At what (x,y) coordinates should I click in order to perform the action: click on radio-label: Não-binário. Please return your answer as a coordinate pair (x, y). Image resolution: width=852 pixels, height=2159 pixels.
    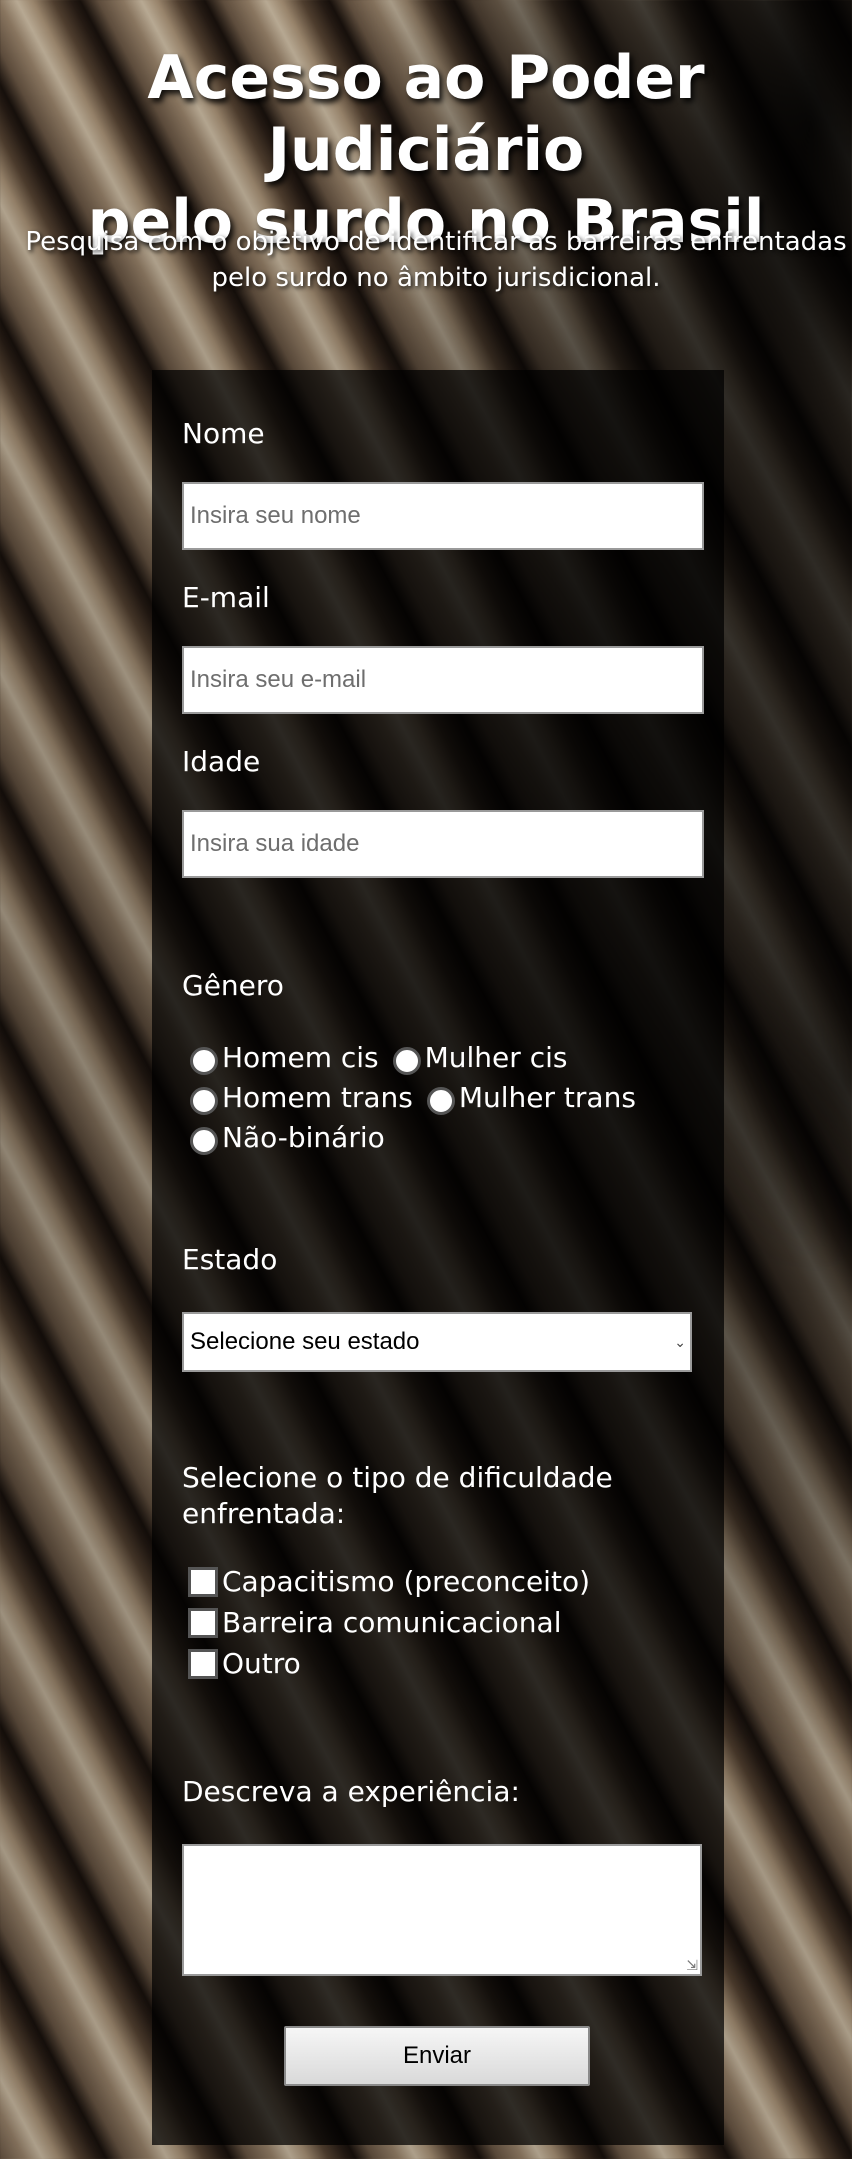
    Looking at the image, I should click on (303, 1137).